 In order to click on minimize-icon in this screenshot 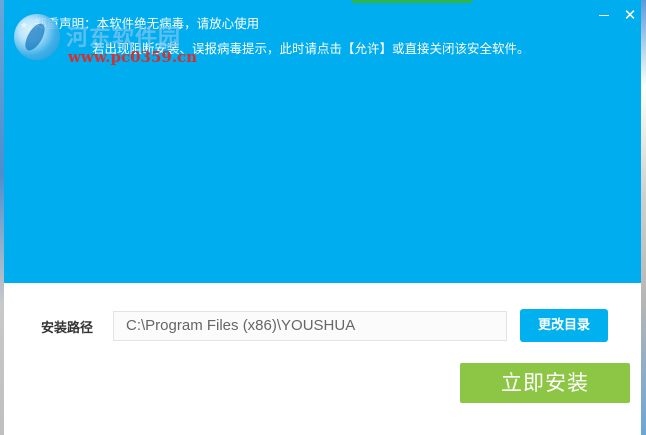, I will do `click(604, 15)`.